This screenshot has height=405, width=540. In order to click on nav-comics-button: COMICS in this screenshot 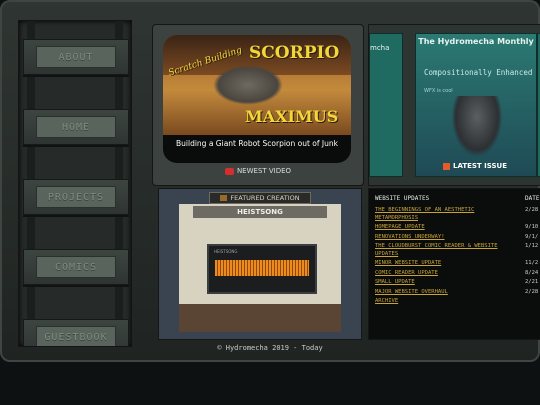, I will do `click(76, 267)`.